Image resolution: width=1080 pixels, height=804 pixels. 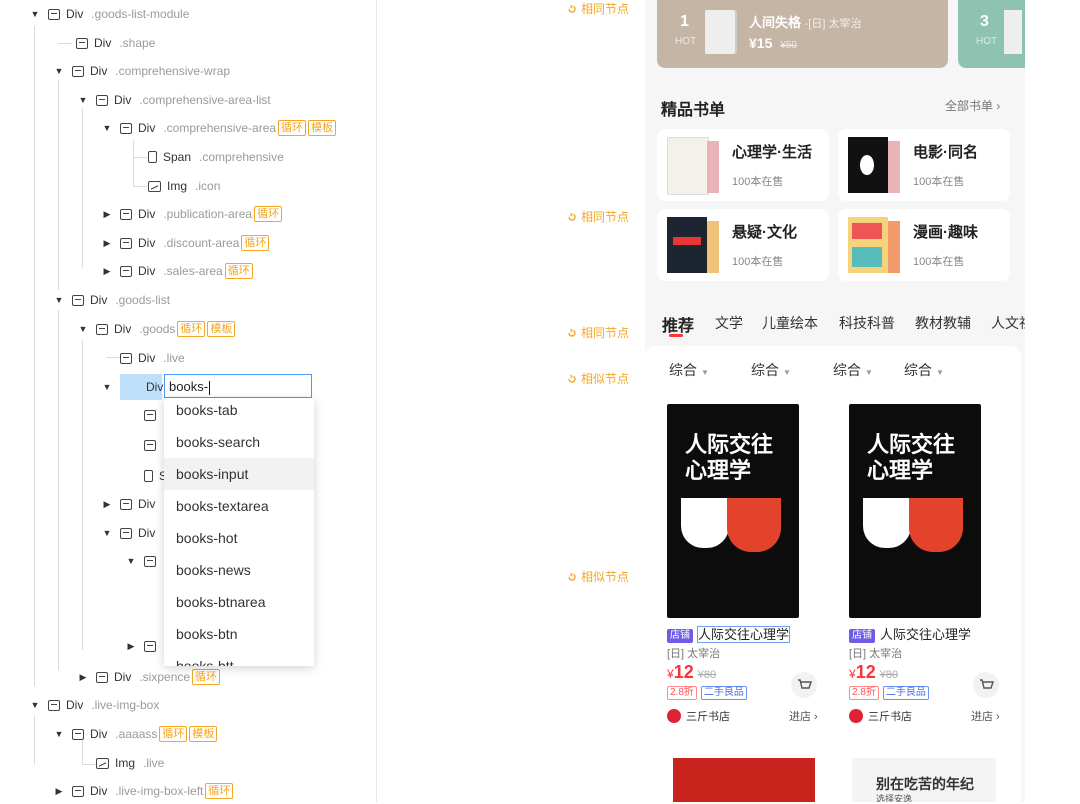 I want to click on tree-node: ▼ Div .comprehensive-area-list, so click(x=174, y=100).